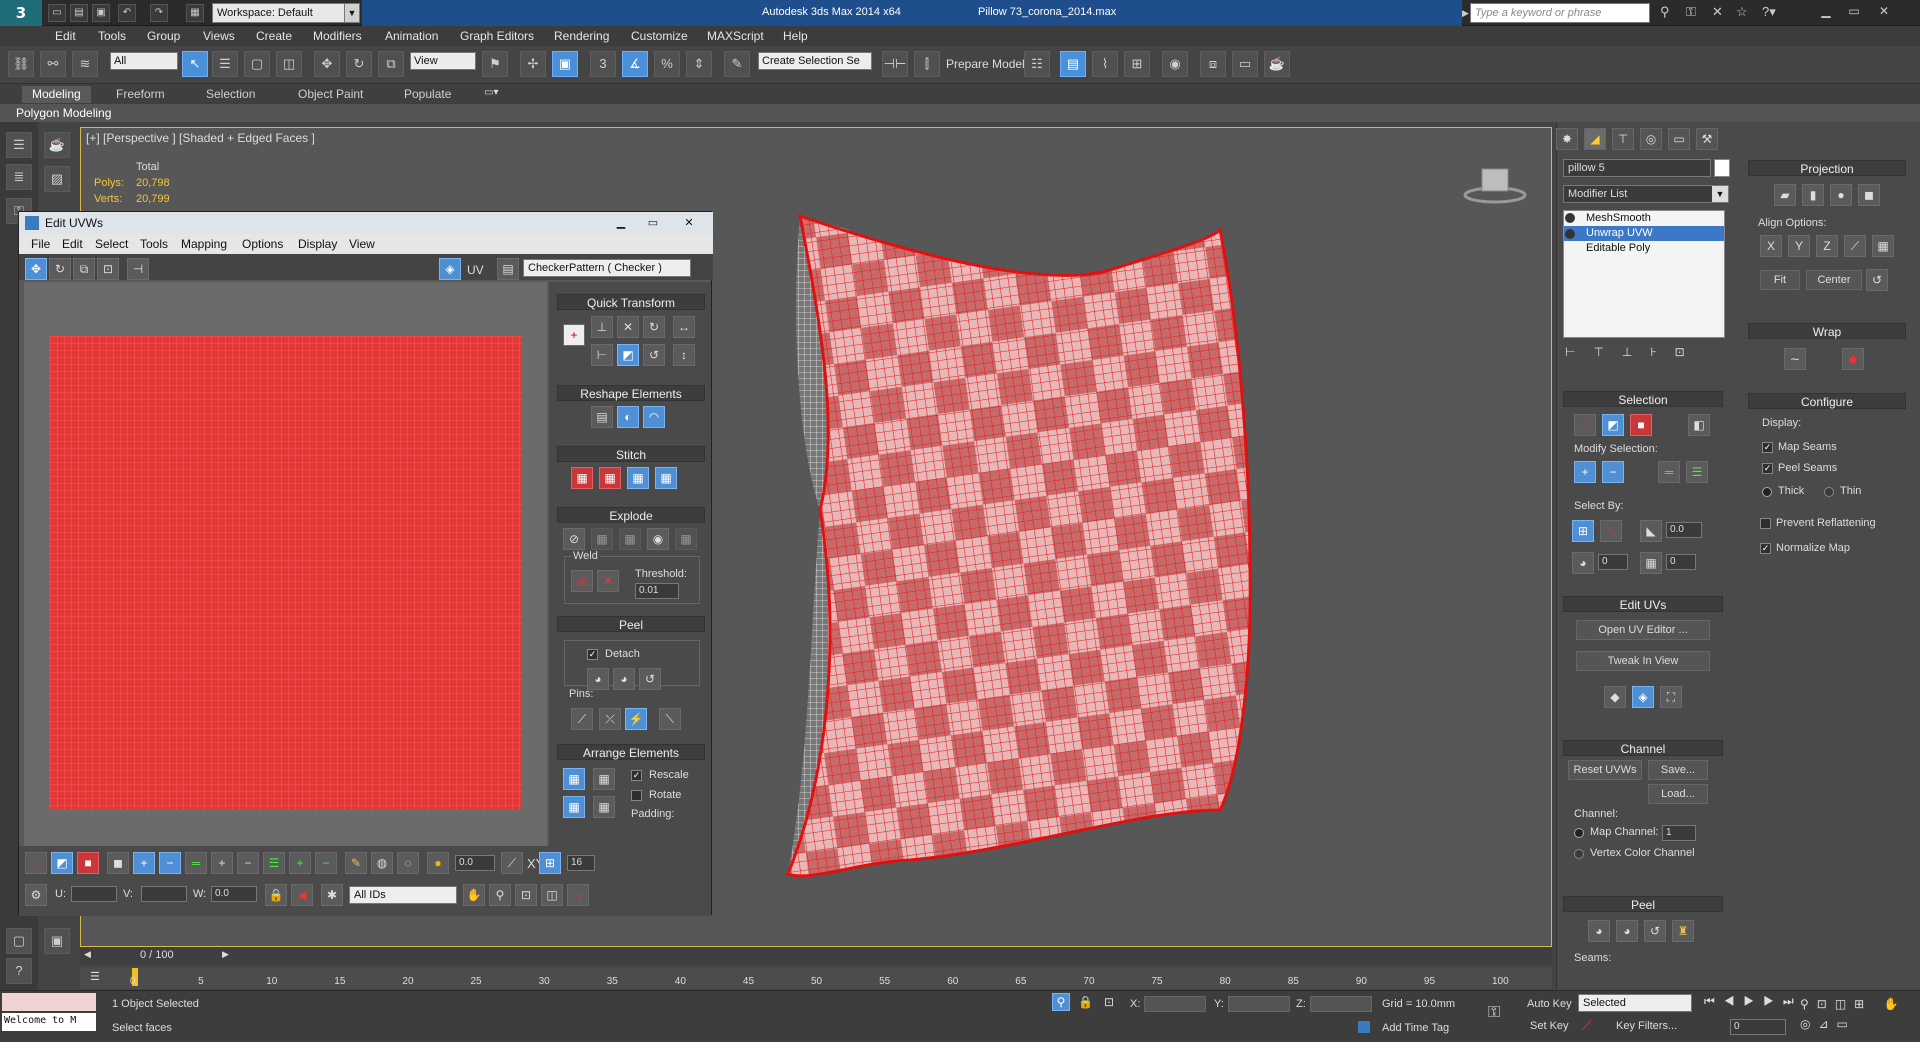 Image resolution: width=1920 pixels, height=1042 pixels. I want to click on peel-mode-panel-icon: ◕, so click(1627, 931).